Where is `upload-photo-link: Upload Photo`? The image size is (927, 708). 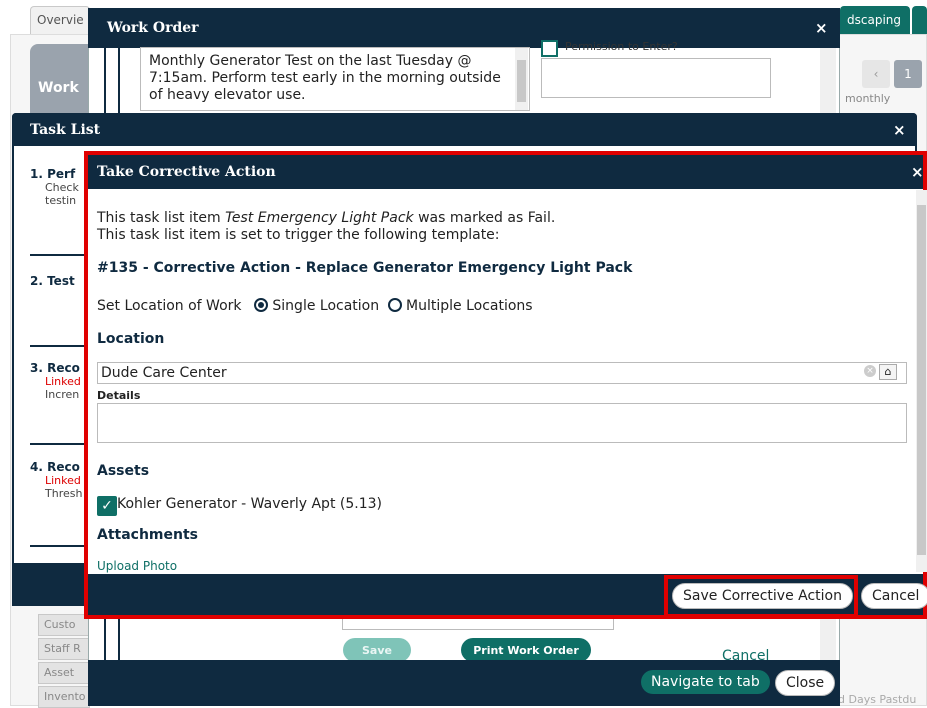 upload-photo-link: Upload Photo is located at coordinates (137, 566).